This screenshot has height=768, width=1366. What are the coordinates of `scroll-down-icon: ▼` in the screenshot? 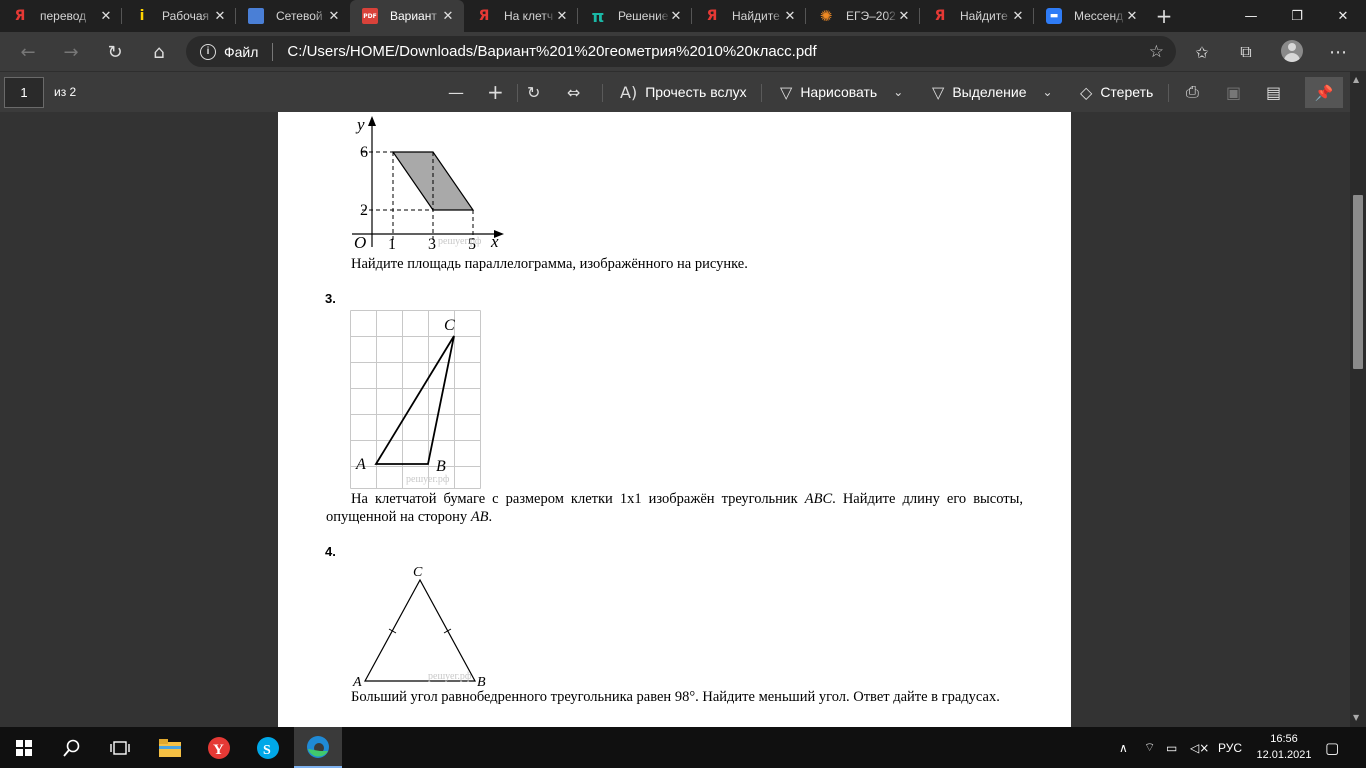 It's located at (1356, 717).